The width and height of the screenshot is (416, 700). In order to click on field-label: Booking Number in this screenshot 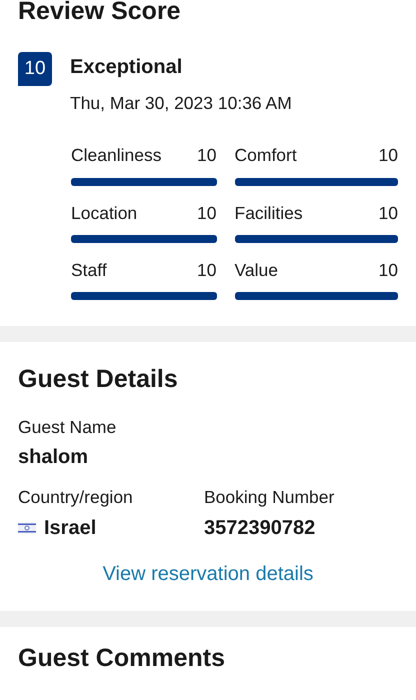, I will do `click(269, 498)`.